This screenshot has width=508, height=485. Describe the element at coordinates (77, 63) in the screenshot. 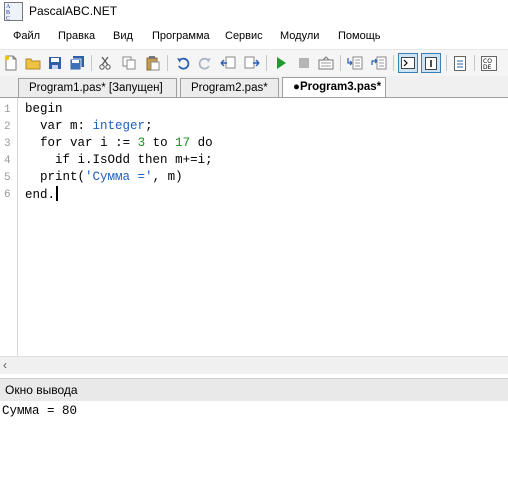

I see `save-all-icon` at that location.